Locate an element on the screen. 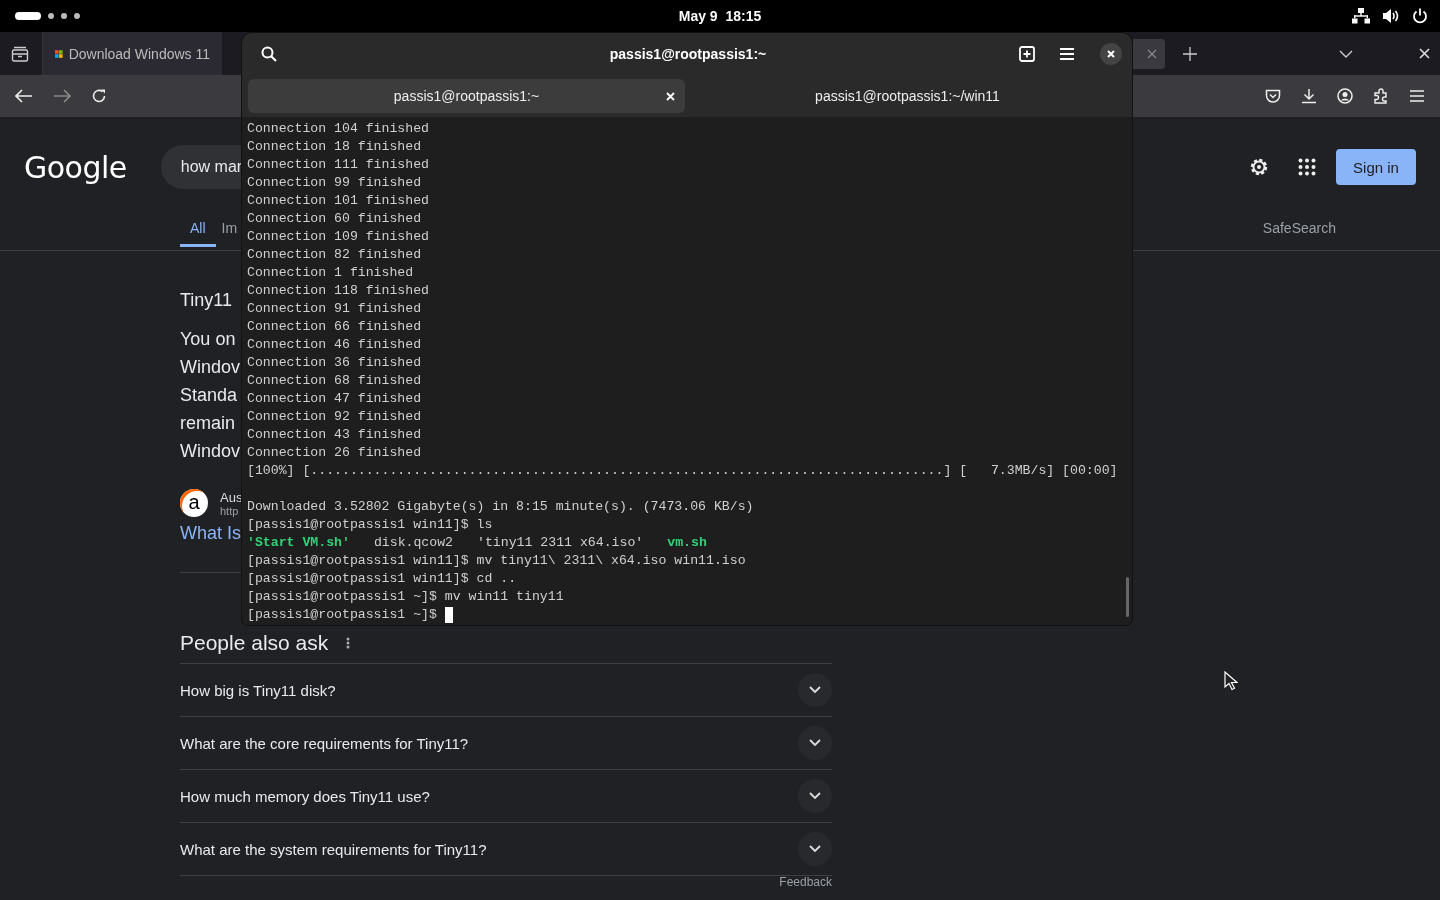 The height and width of the screenshot is (900, 1440). result-link: What Is is located at coordinates (210, 533).